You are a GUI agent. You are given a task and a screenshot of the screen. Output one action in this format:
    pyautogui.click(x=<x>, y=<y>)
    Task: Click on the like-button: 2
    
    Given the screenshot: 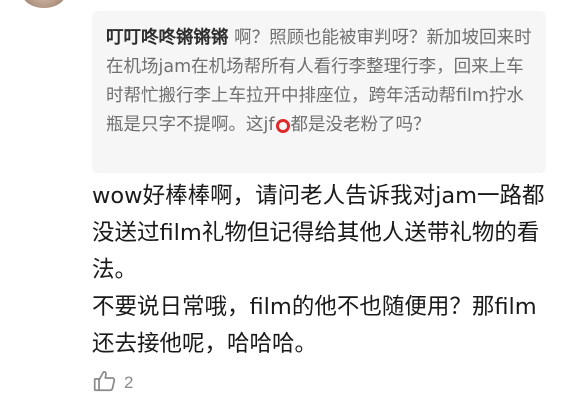 What is the action you would take?
    pyautogui.click(x=112, y=383)
    